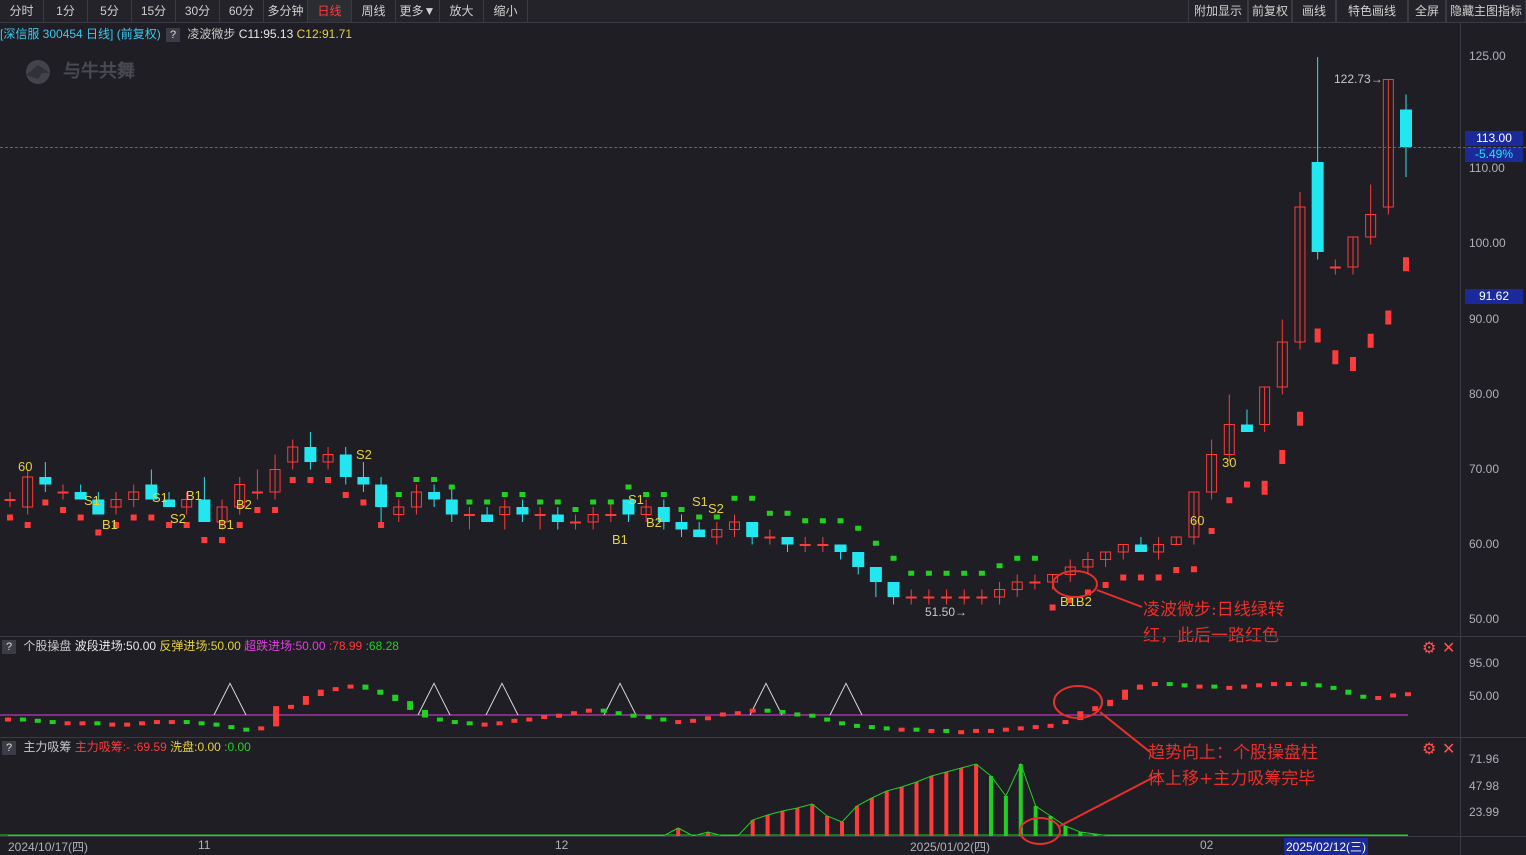 Image resolution: width=1526 pixels, height=855 pixels. I want to click on panel3-info-bar: ? 主力吸筹 主力吸筹:- :69.59 洗盘:0.00 :0.00, so click(125, 747).